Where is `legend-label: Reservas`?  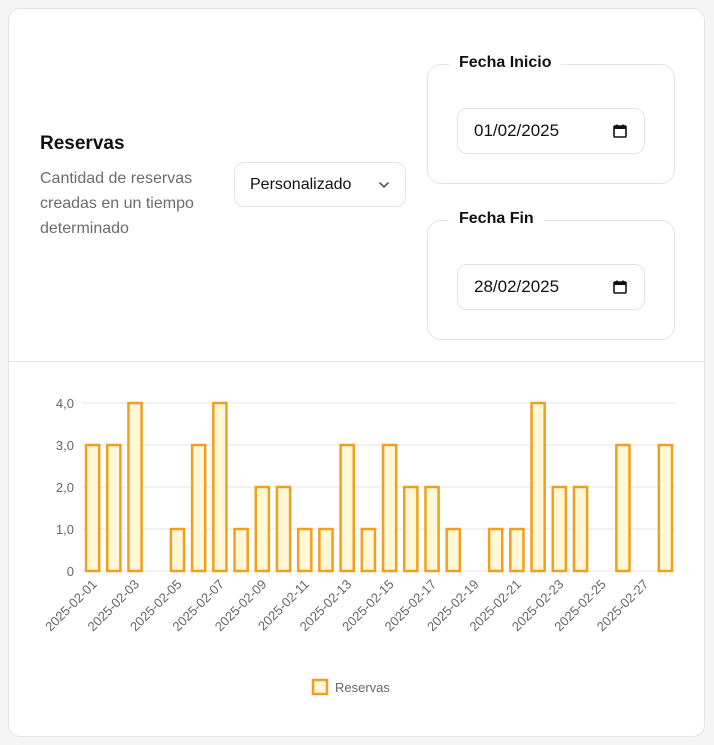 legend-label: Reservas is located at coordinates (362, 687).